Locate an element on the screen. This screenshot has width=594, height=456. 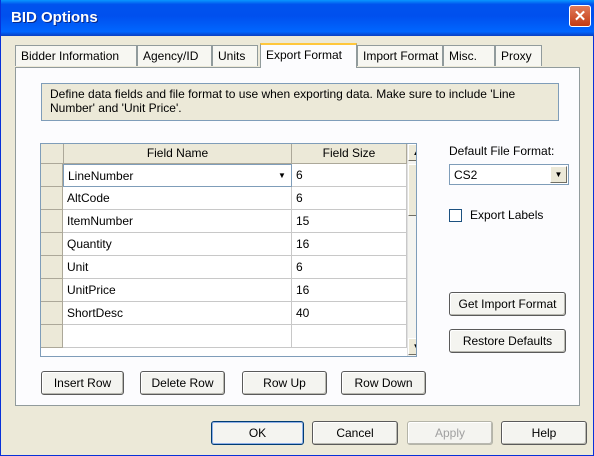
field-name-cell: AltCode is located at coordinates (177, 198).